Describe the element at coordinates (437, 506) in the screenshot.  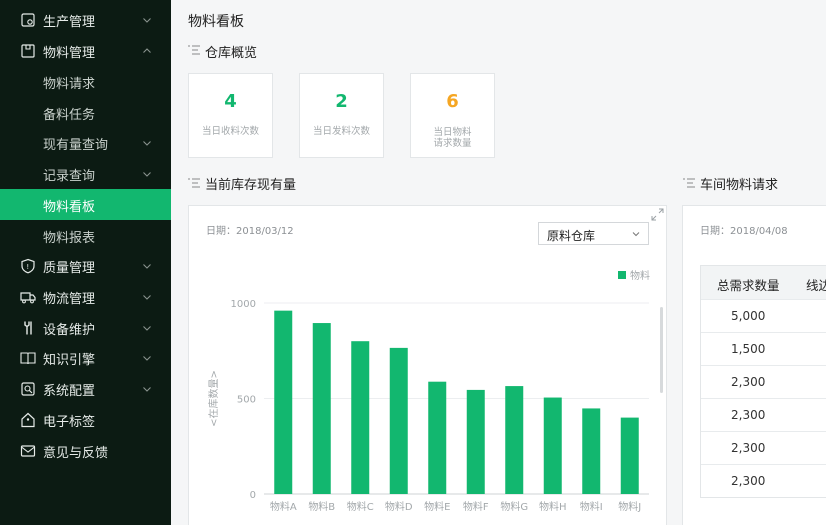
I see `x-tick-label: 物料E` at that location.